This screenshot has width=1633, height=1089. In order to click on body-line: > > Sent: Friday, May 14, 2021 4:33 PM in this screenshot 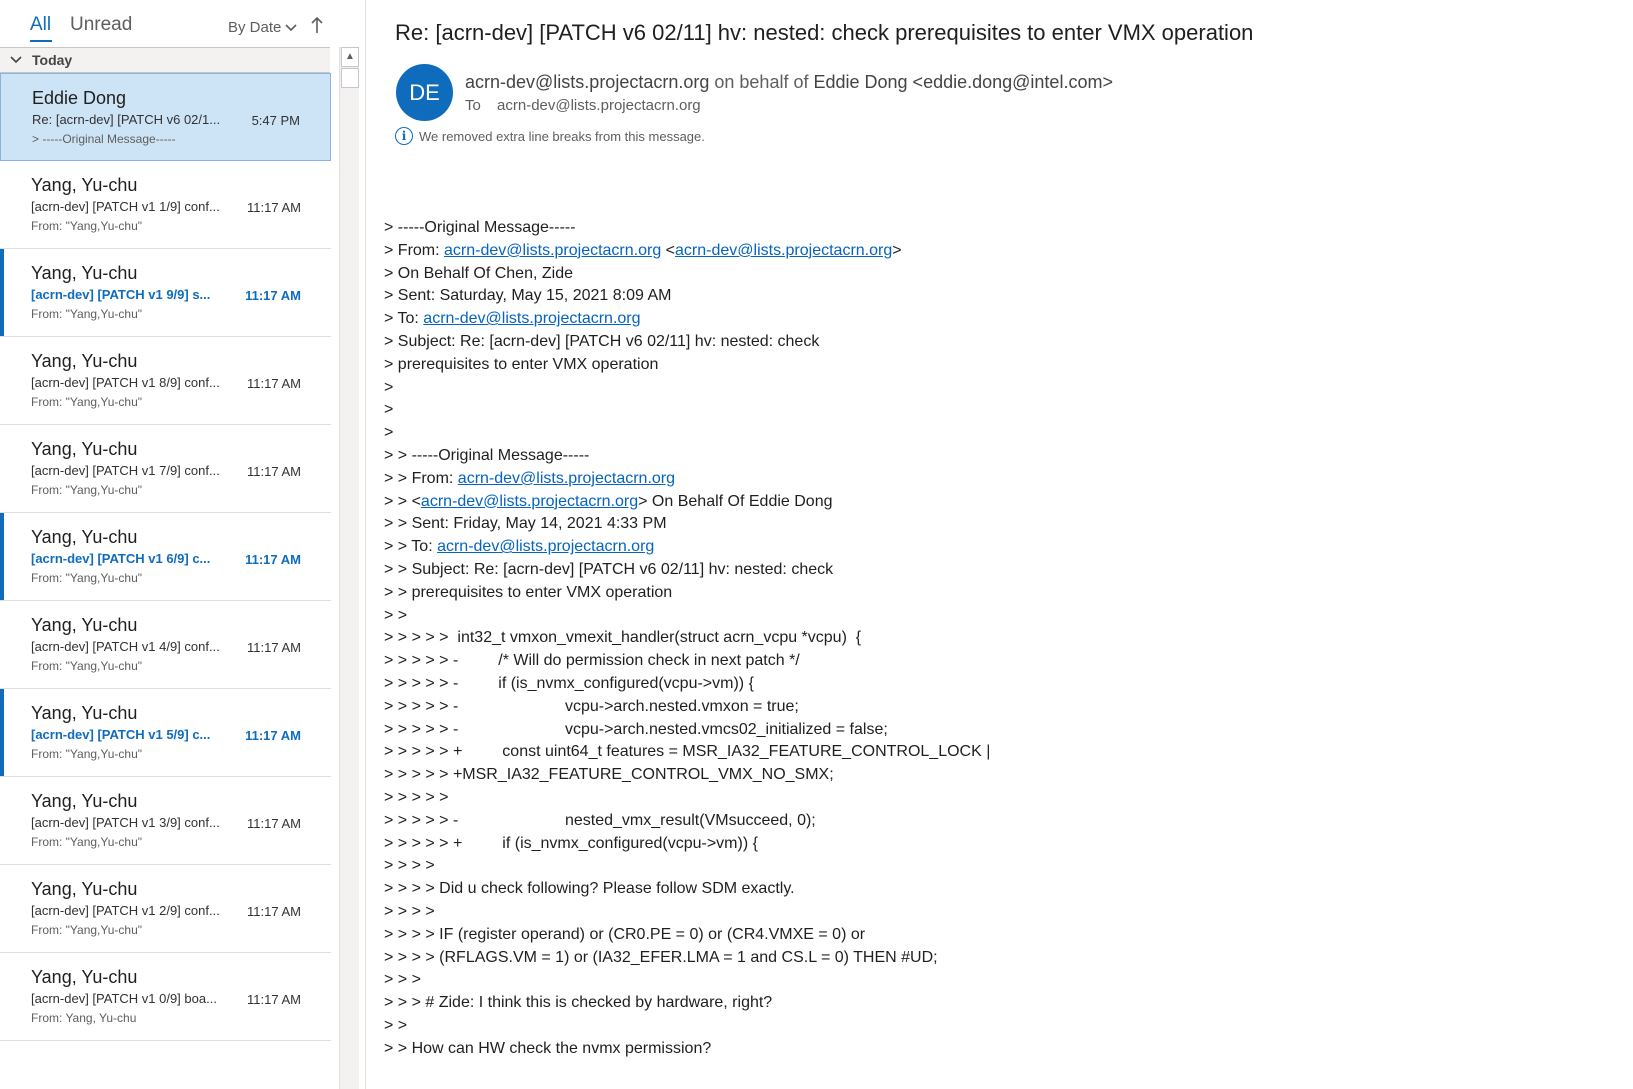, I will do `click(999, 524)`.